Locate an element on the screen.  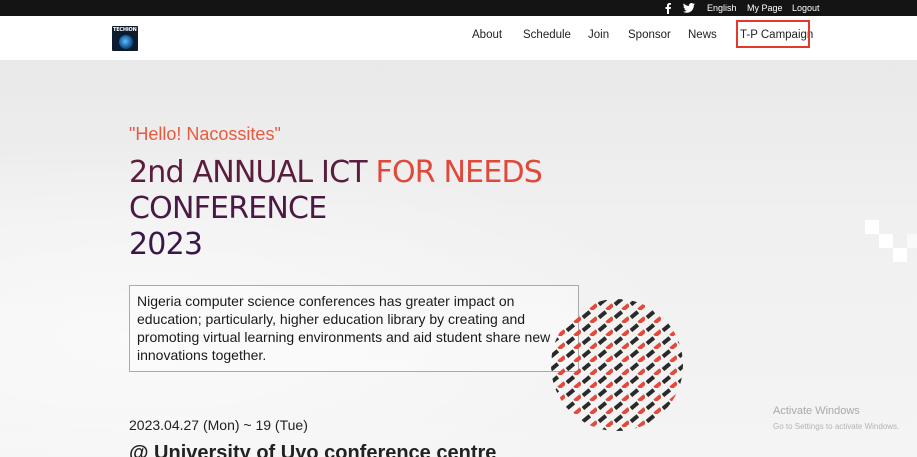
site-logo: TECHION is located at coordinates (125, 38).